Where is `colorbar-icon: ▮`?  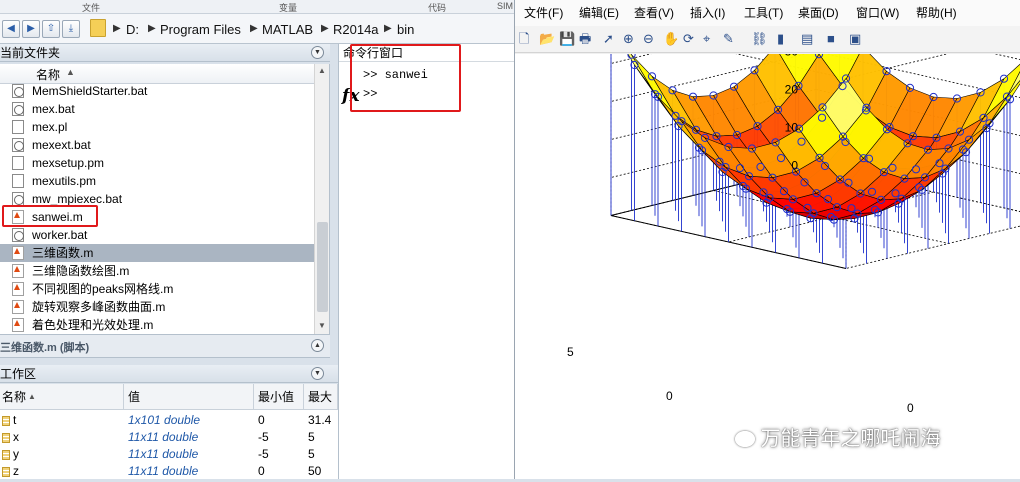
colorbar-icon: ▮ is located at coordinates (785, 39).